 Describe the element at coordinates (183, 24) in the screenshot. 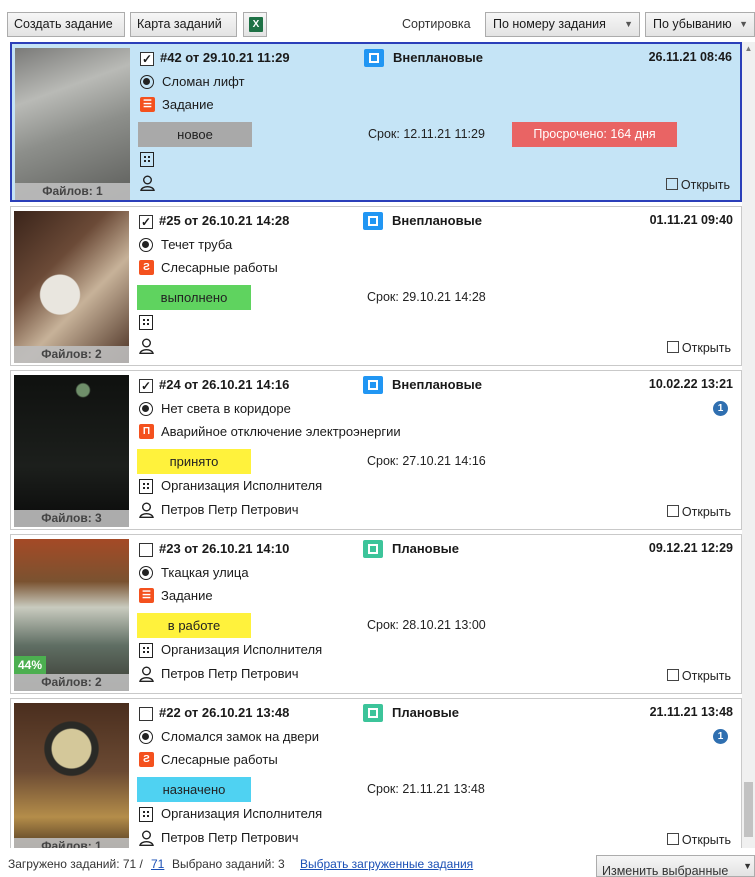

I see `task-map-button: Карта заданий` at that location.